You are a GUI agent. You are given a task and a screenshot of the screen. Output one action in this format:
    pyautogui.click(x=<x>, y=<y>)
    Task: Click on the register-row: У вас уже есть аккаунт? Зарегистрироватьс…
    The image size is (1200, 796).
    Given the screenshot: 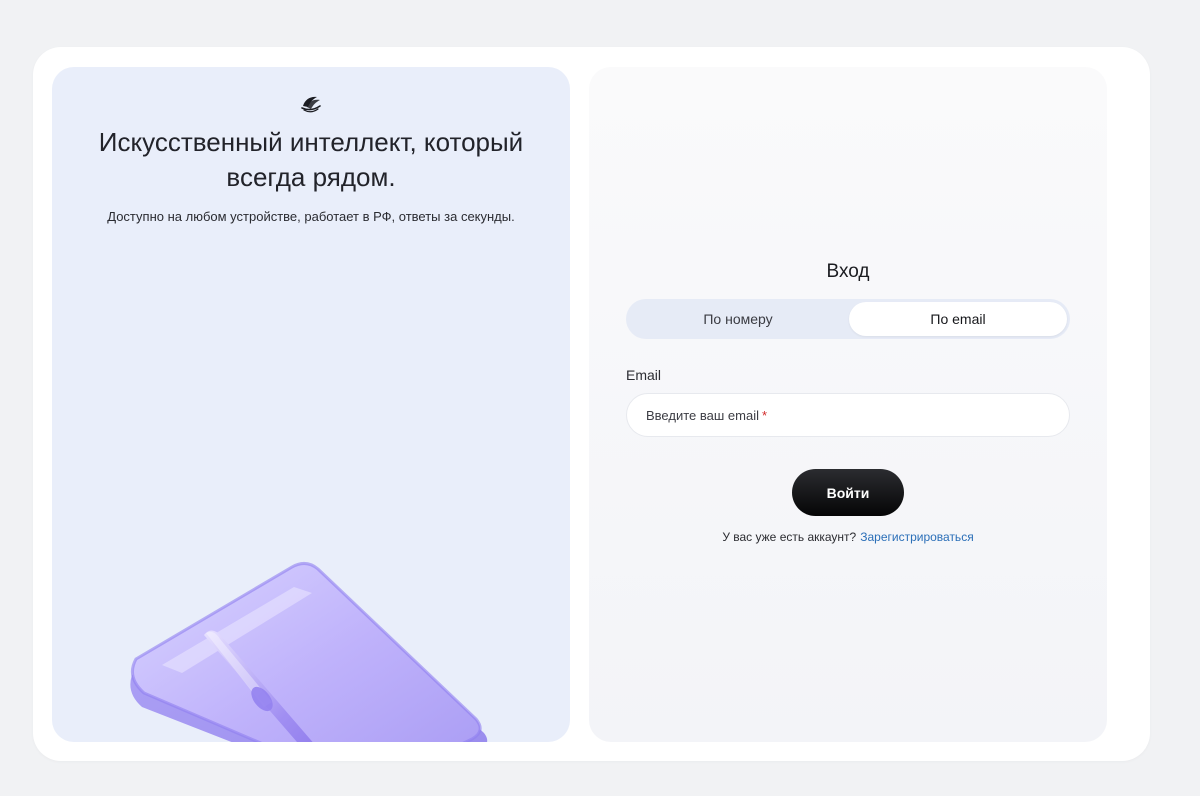 What is the action you would take?
    pyautogui.click(x=848, y=537)
    